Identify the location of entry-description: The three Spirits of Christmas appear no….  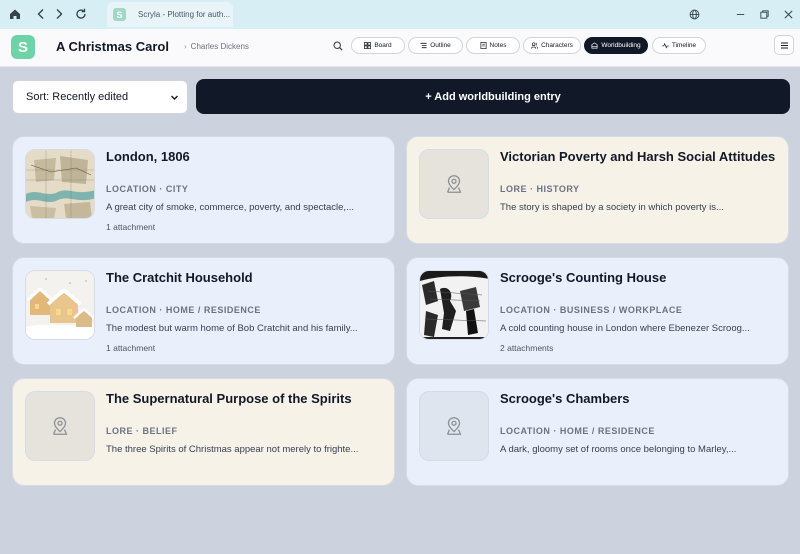
(232, 449).